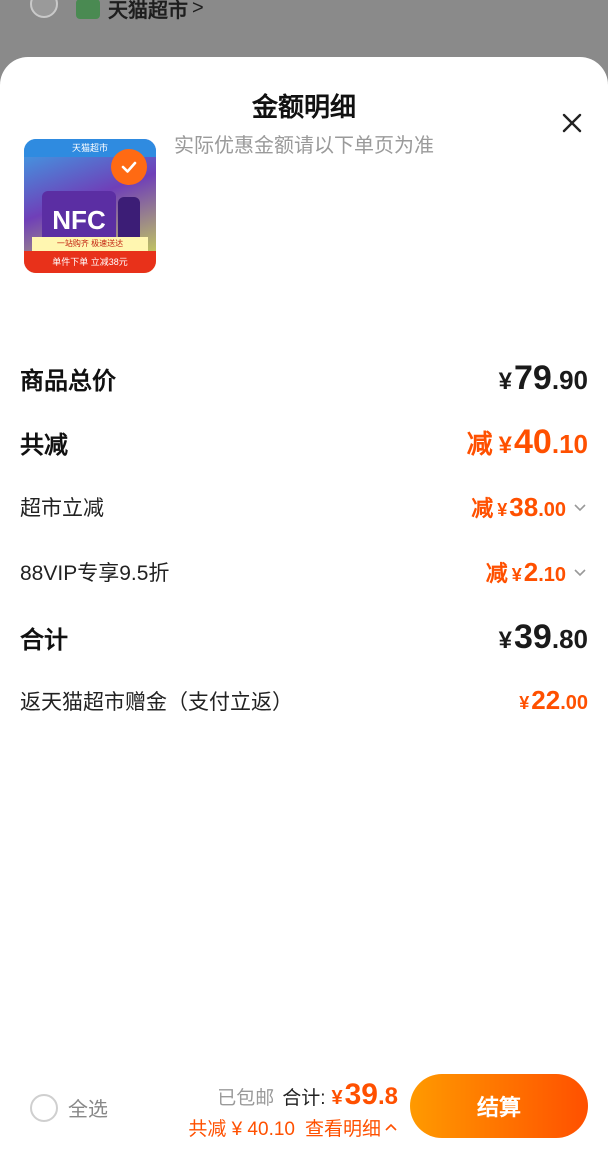 This screenshot has width=608, height=1159. Describe the element at coordinates (44, 1107) in the screenshot. I see `select-all-radio` at that location.